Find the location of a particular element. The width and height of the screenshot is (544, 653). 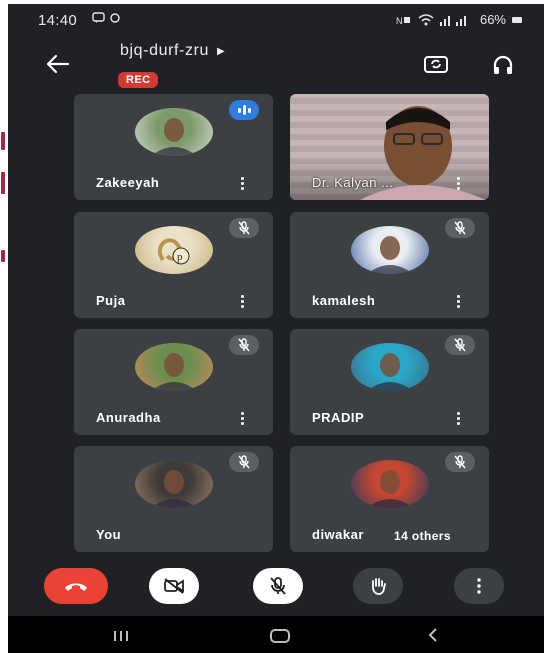

call-header: bjq-durf-zru ▶ REC is located at coordinates (276, 64).